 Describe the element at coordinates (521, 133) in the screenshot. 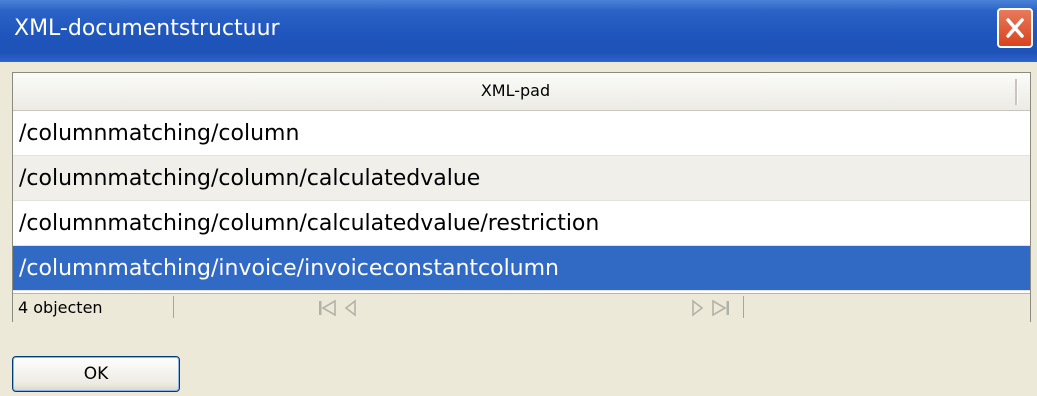

I see `table-row: /columnmatching/column` at that location.